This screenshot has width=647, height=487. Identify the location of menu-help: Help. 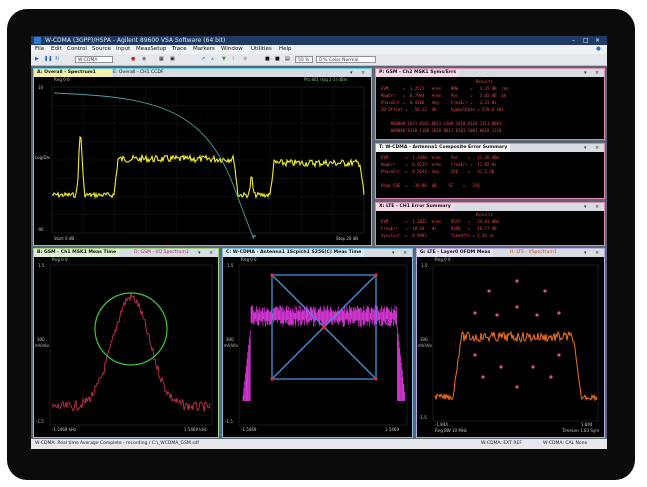
(285, 49).